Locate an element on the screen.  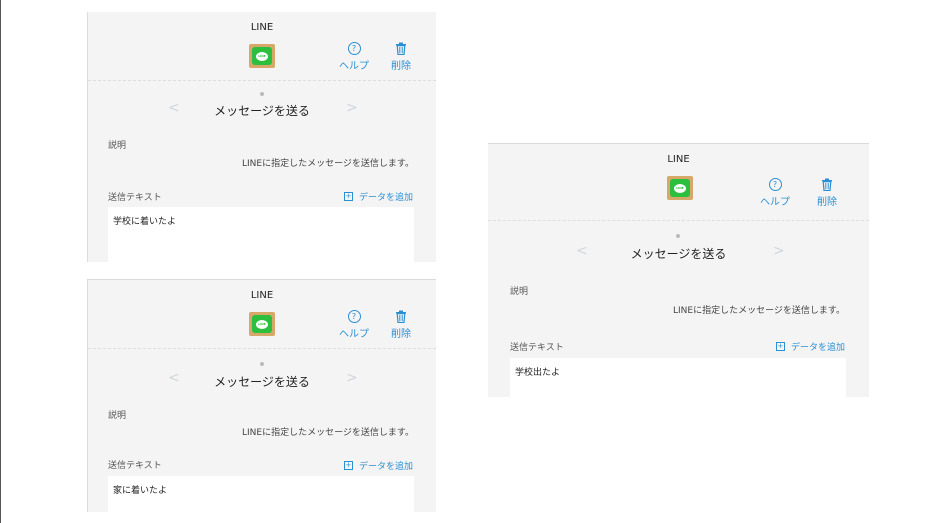
message-value: 学校出たよ is located at coordinates (538, 373).